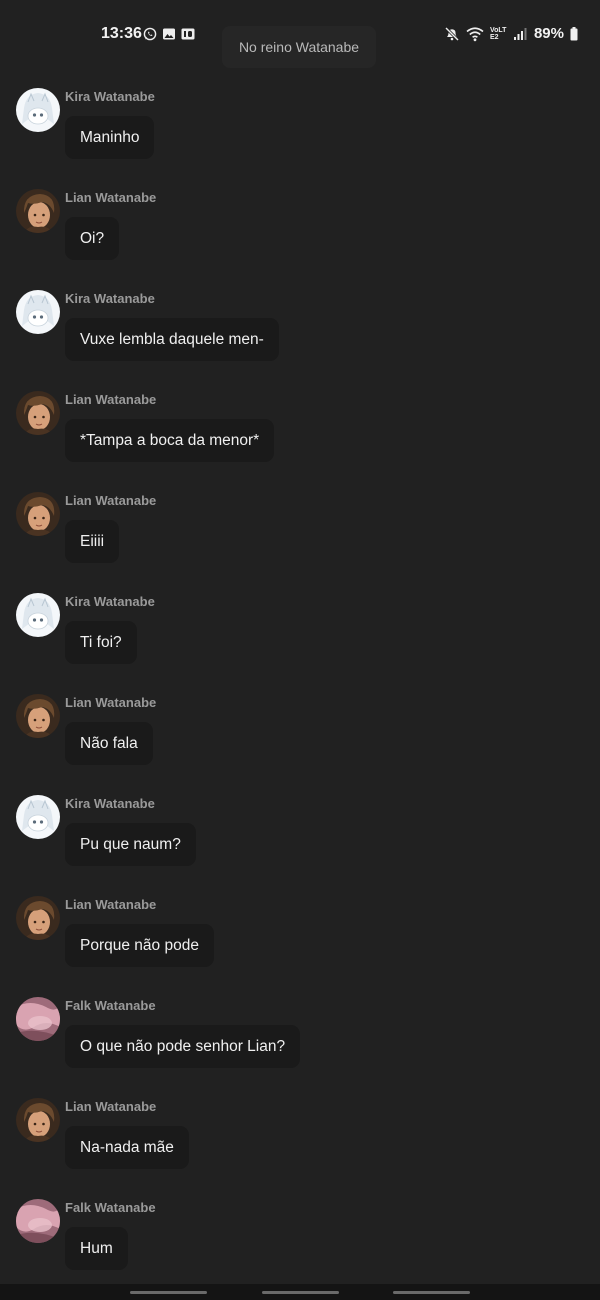  I want to click on mute-icon, so click(452, 33).